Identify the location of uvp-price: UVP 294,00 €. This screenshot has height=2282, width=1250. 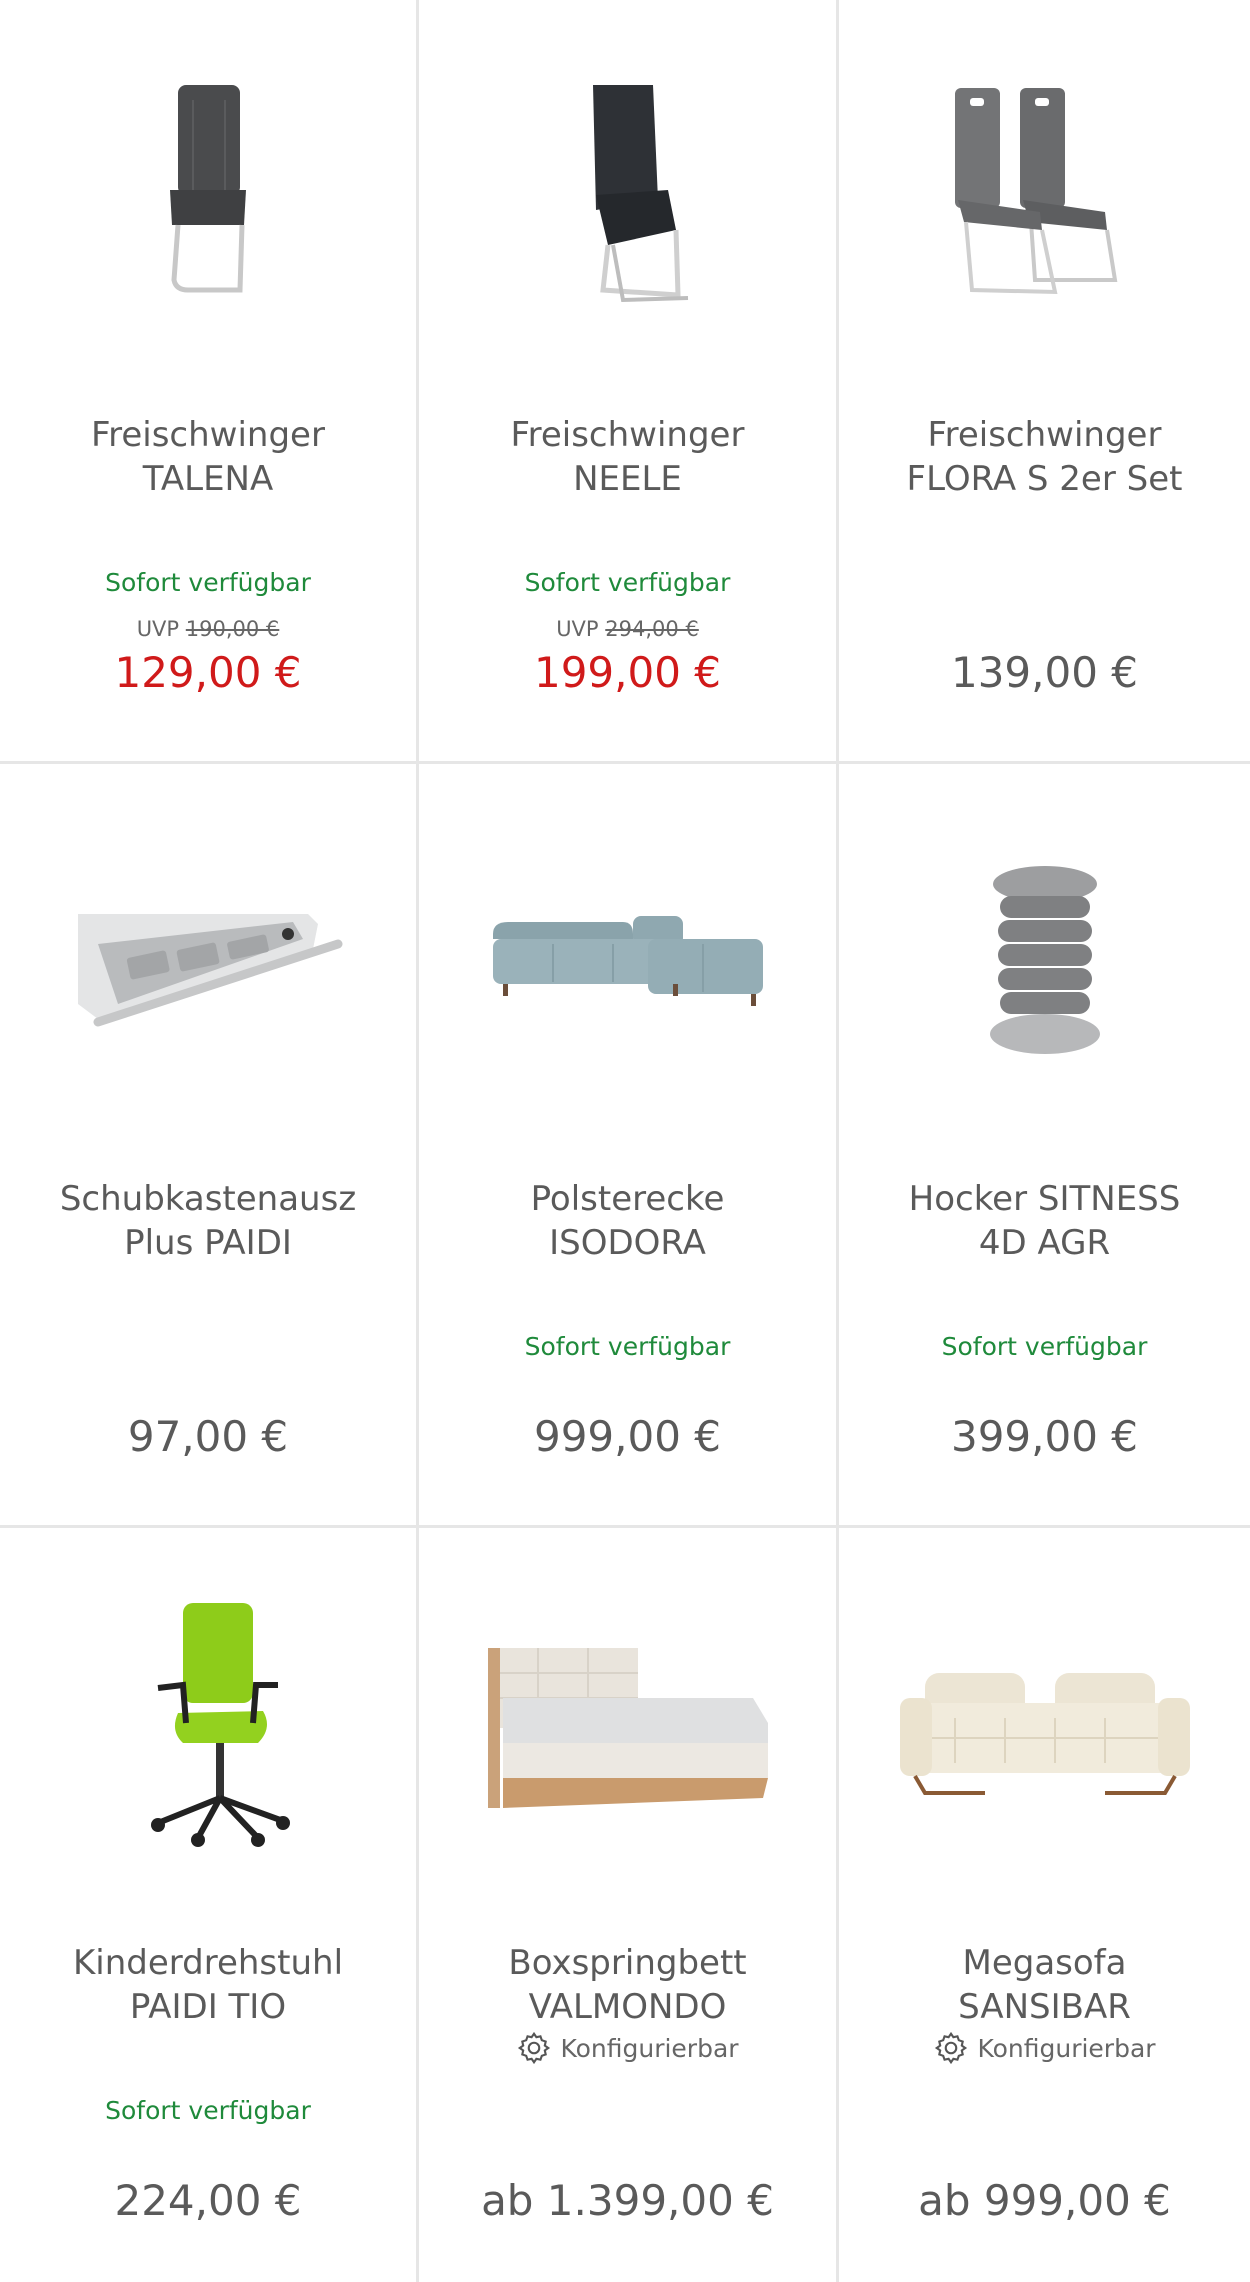
(627, 629).